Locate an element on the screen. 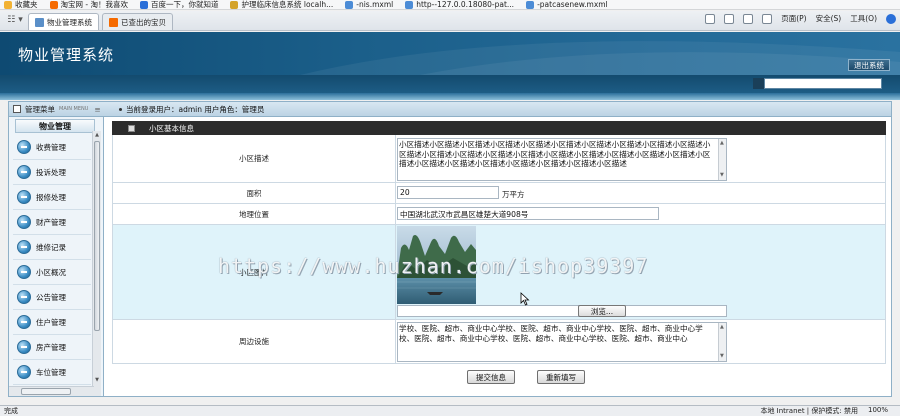 The width and height of the screenshot is (900, 416). sidebar-item: 房产管理 is located at coordinates (52, 347).